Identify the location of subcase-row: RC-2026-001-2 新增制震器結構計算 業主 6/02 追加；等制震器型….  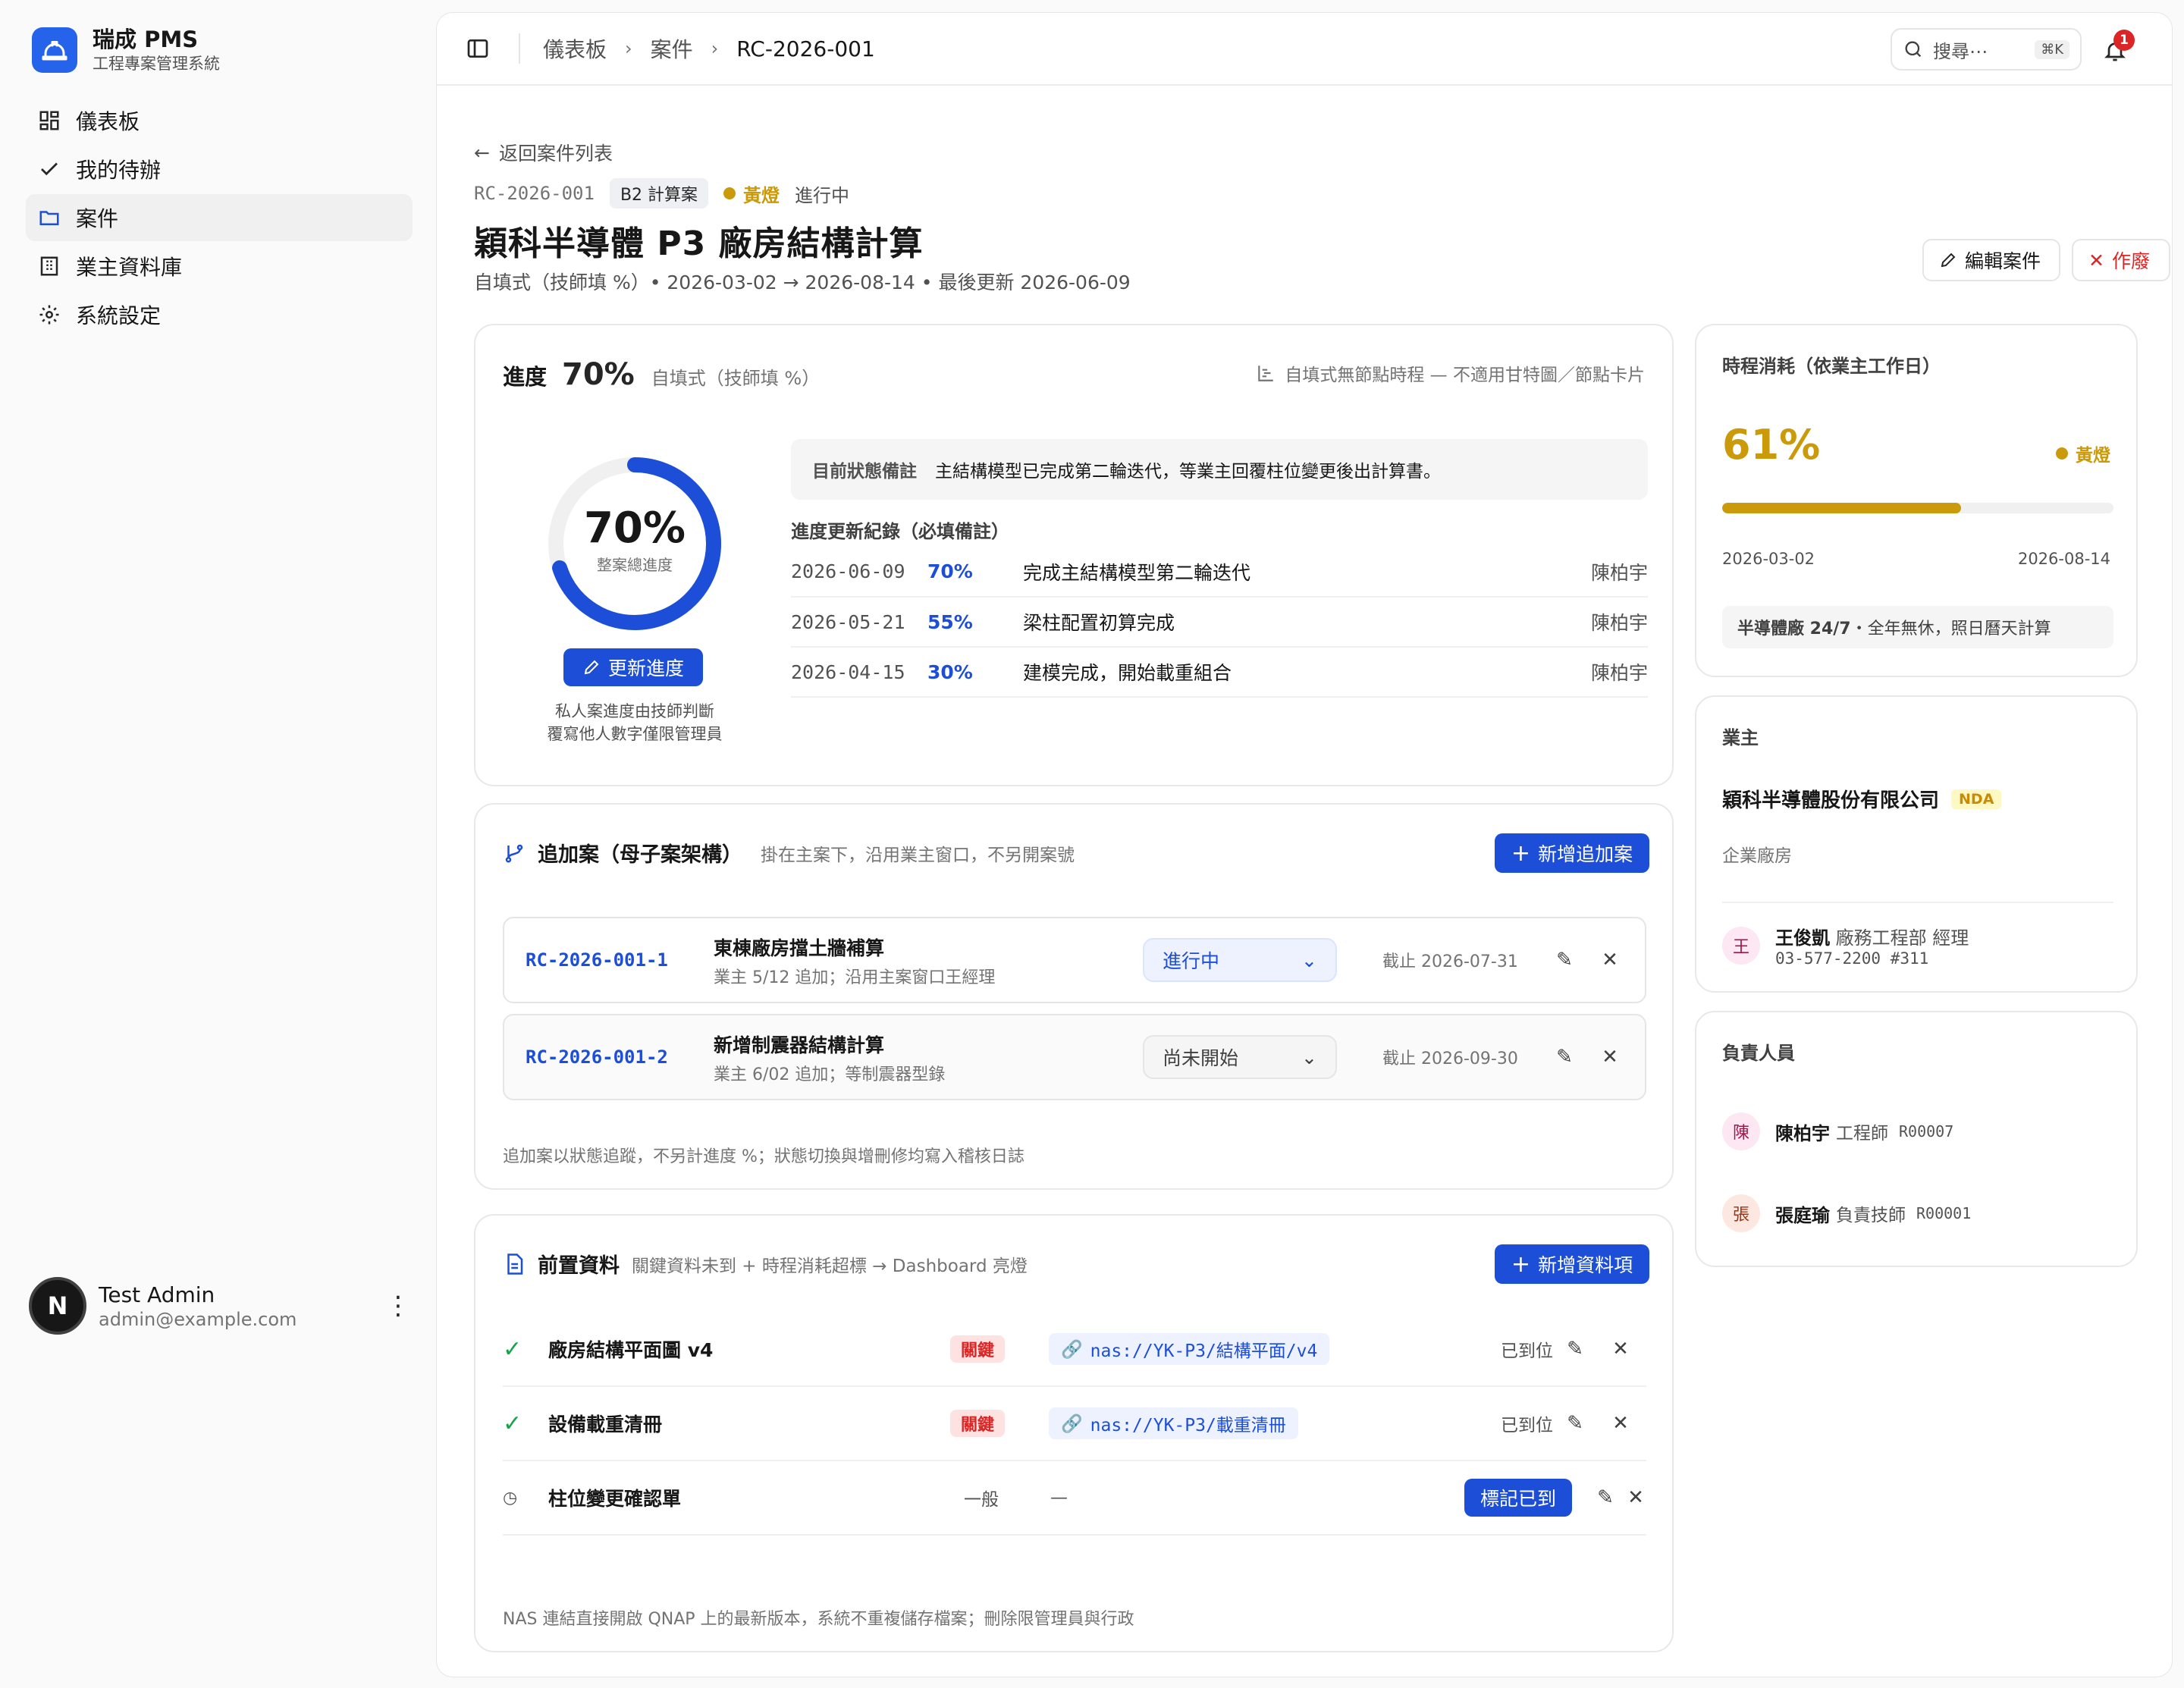
(1074, 1057).